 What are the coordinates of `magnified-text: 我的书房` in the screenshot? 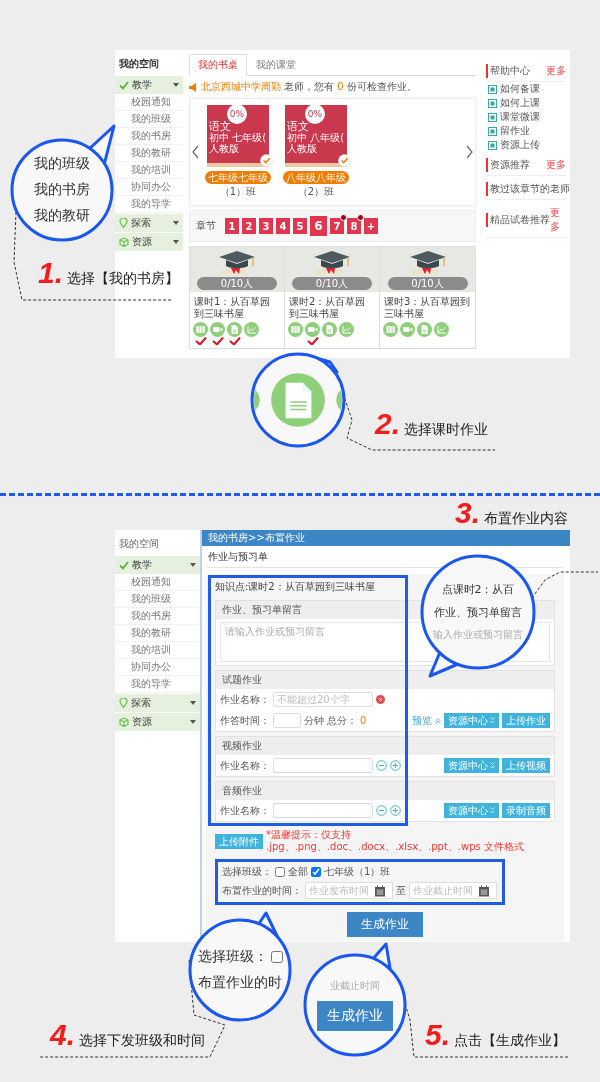 It's located at (62, 190).